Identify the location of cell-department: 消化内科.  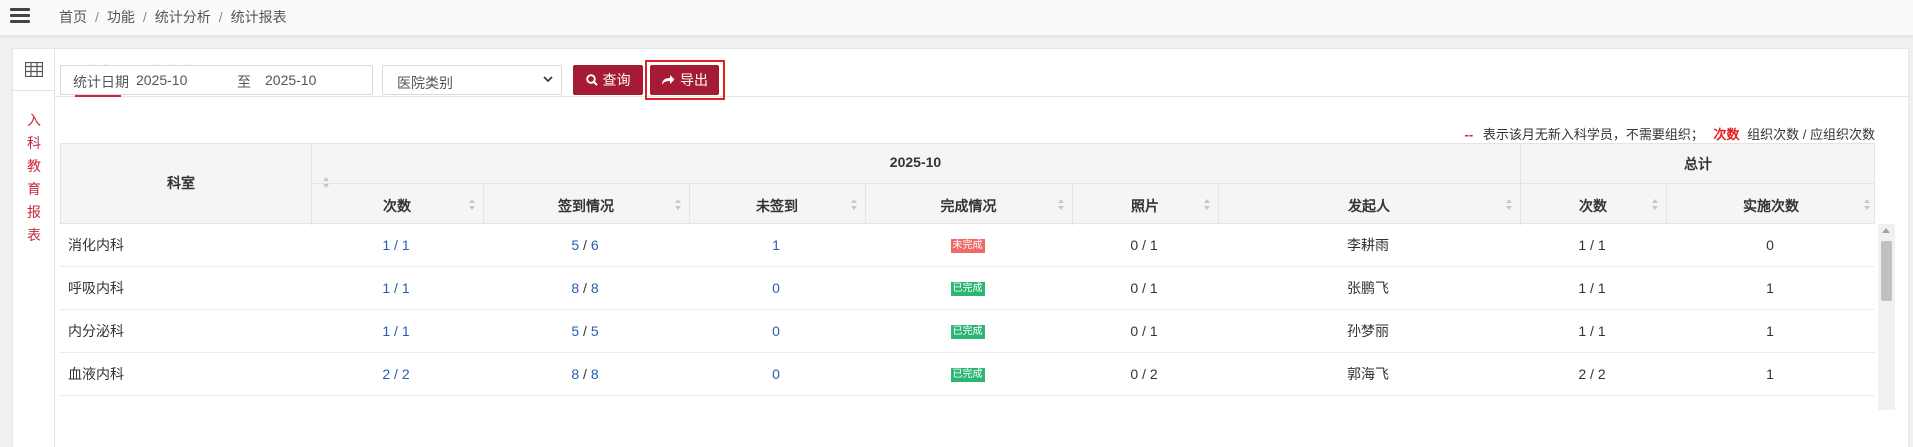
(96, 245).